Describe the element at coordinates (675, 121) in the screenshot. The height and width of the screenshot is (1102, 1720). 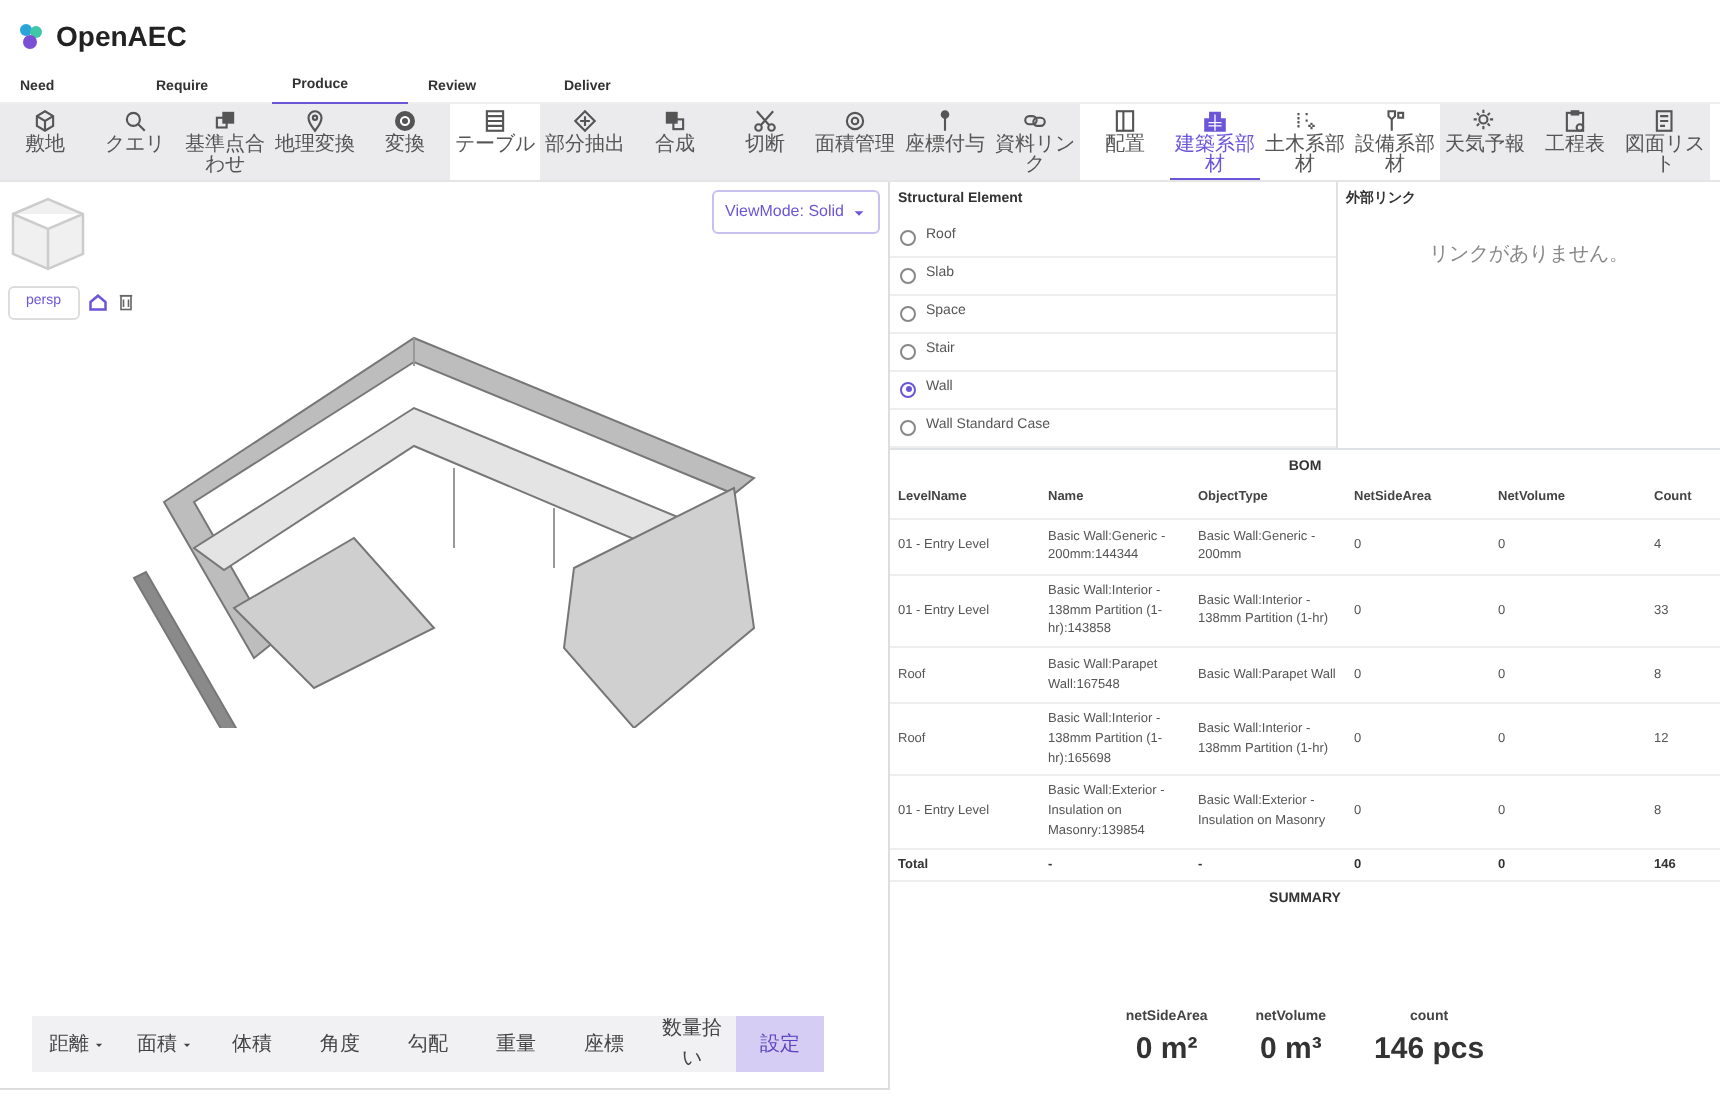
I see `overlap-squares-icon` at that location.